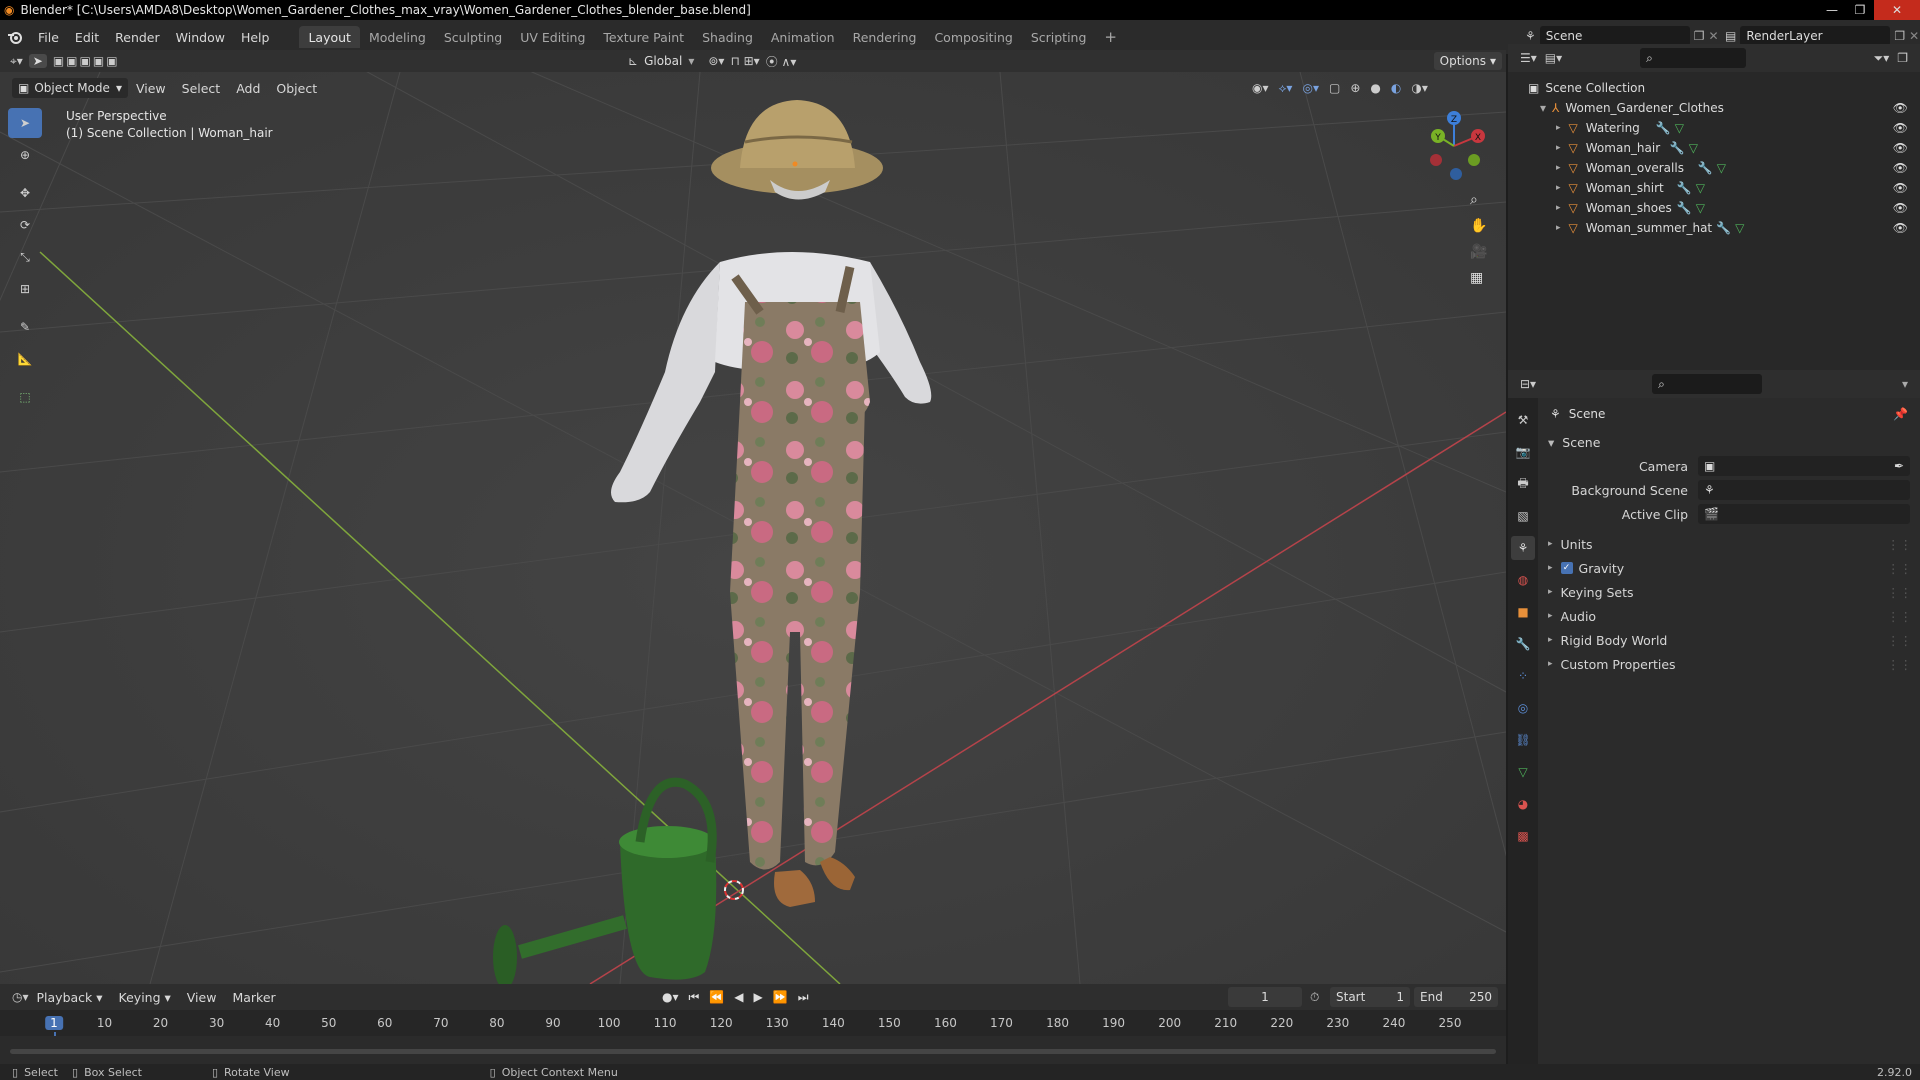 The width and height of the screenshot is (1920, 1080). I want to click on camera-field: ▣ ✒, so click(1804, 466).